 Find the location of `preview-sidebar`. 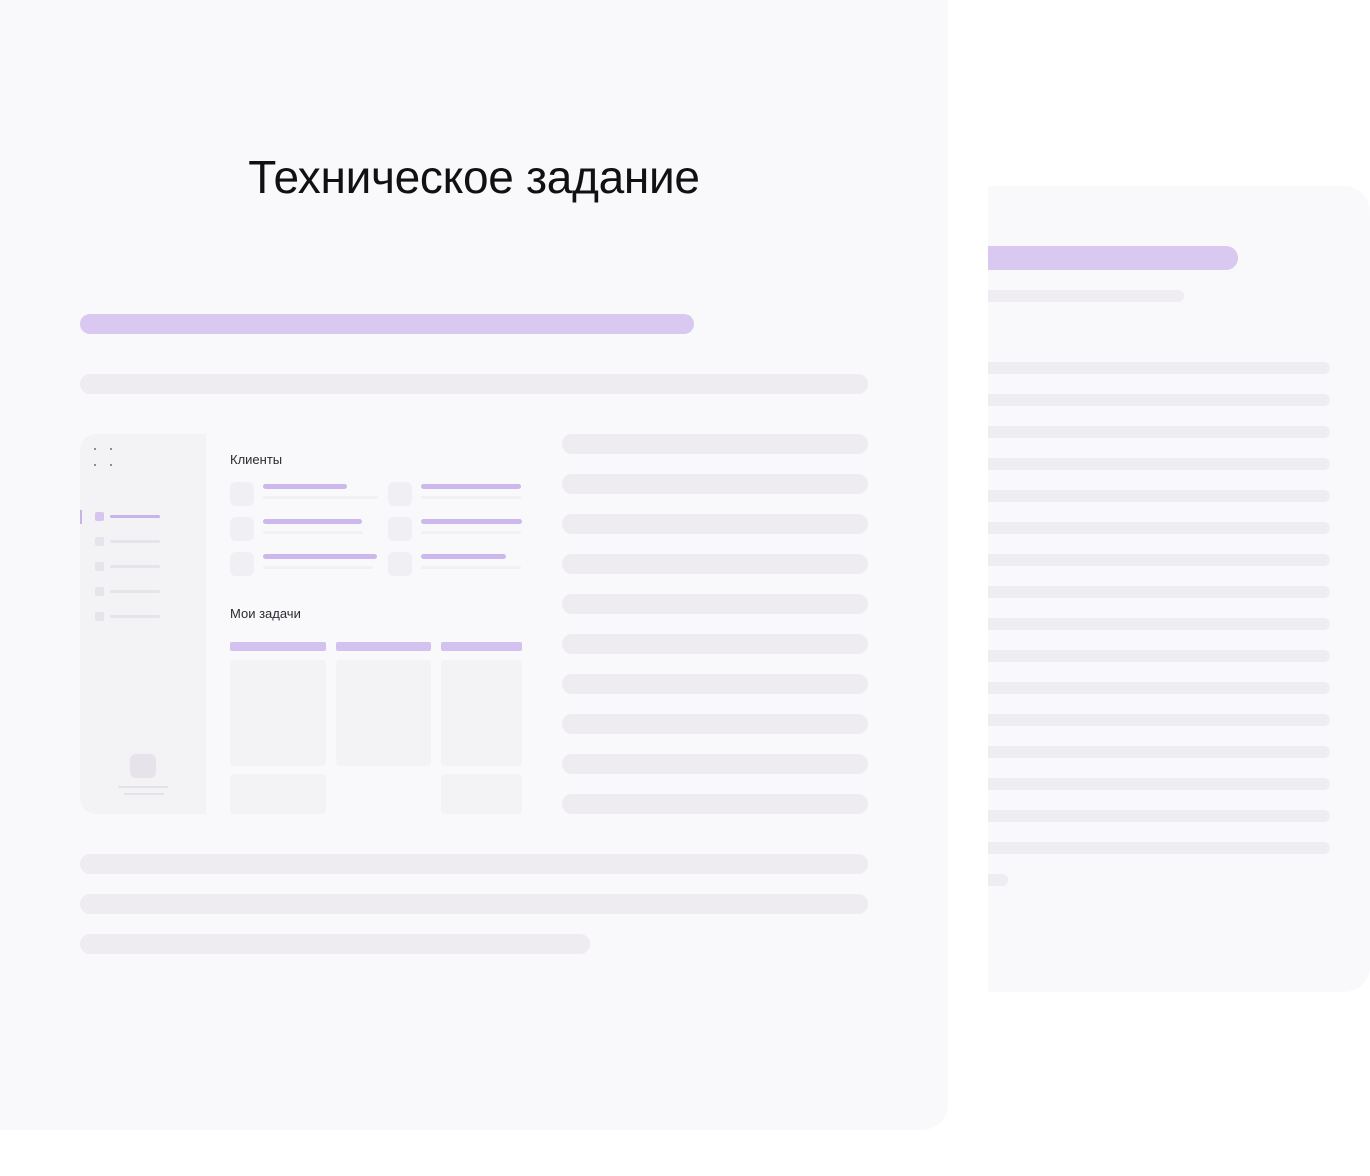

preview-sidebar is located at coordinates (143, 624).